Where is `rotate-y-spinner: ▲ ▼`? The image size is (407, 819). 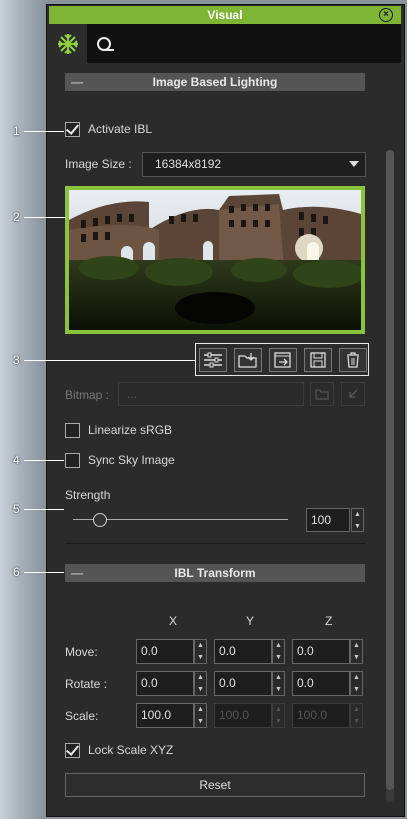
rotate-y-spinner: ▲ ▼ is located at coordinates (278, 683).